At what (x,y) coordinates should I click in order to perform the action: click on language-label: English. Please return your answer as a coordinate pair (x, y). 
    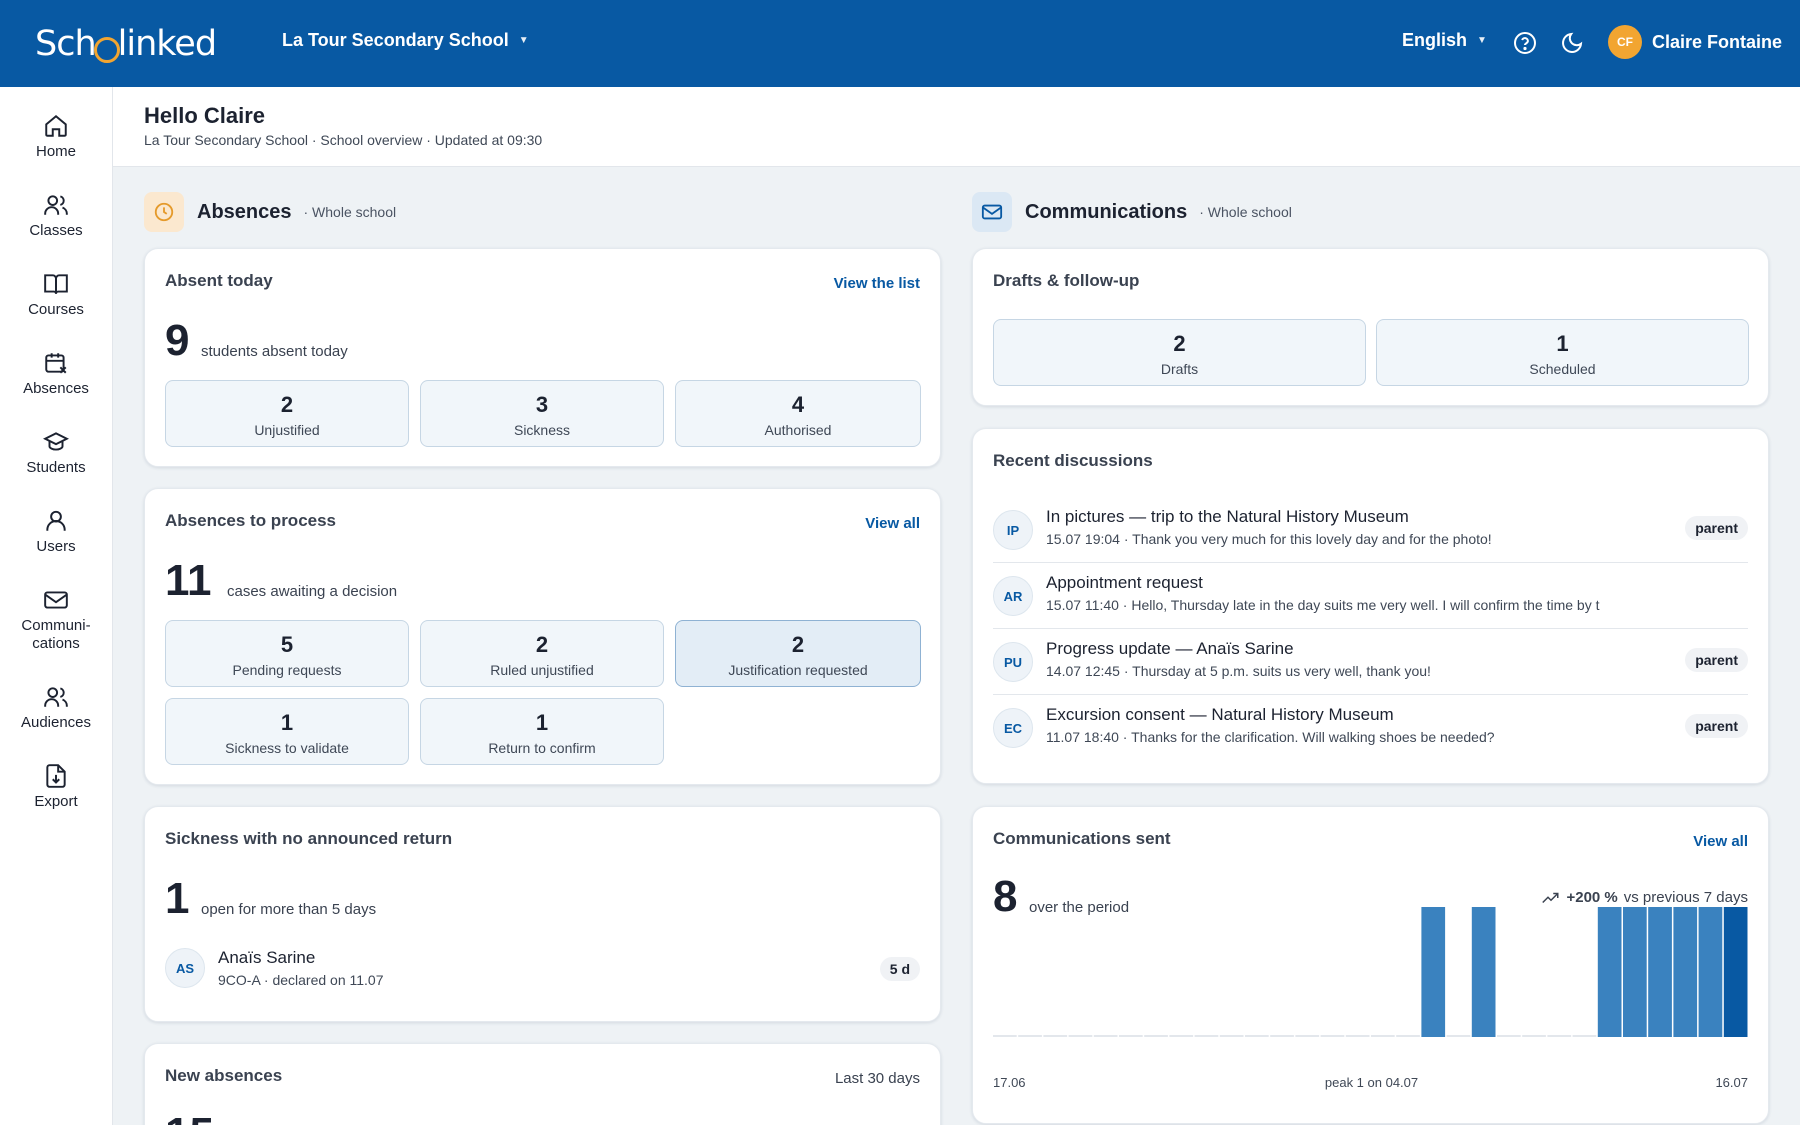
    Looking at the image, I should click on (1435, 40).